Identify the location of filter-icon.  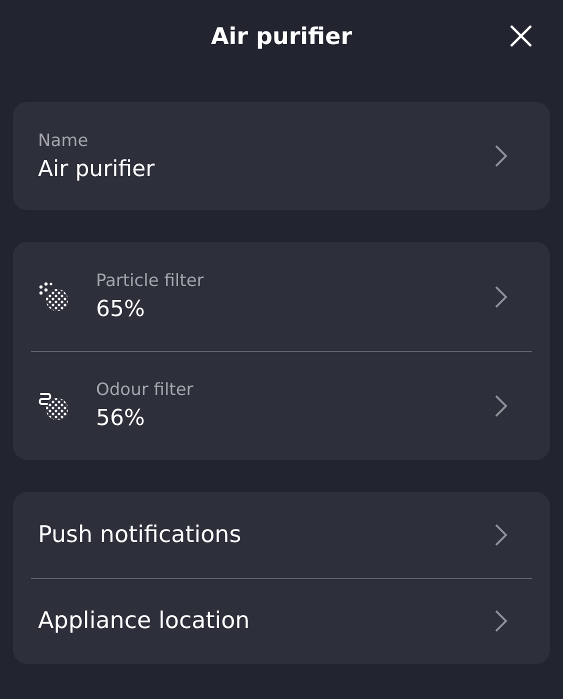
(54, 296).